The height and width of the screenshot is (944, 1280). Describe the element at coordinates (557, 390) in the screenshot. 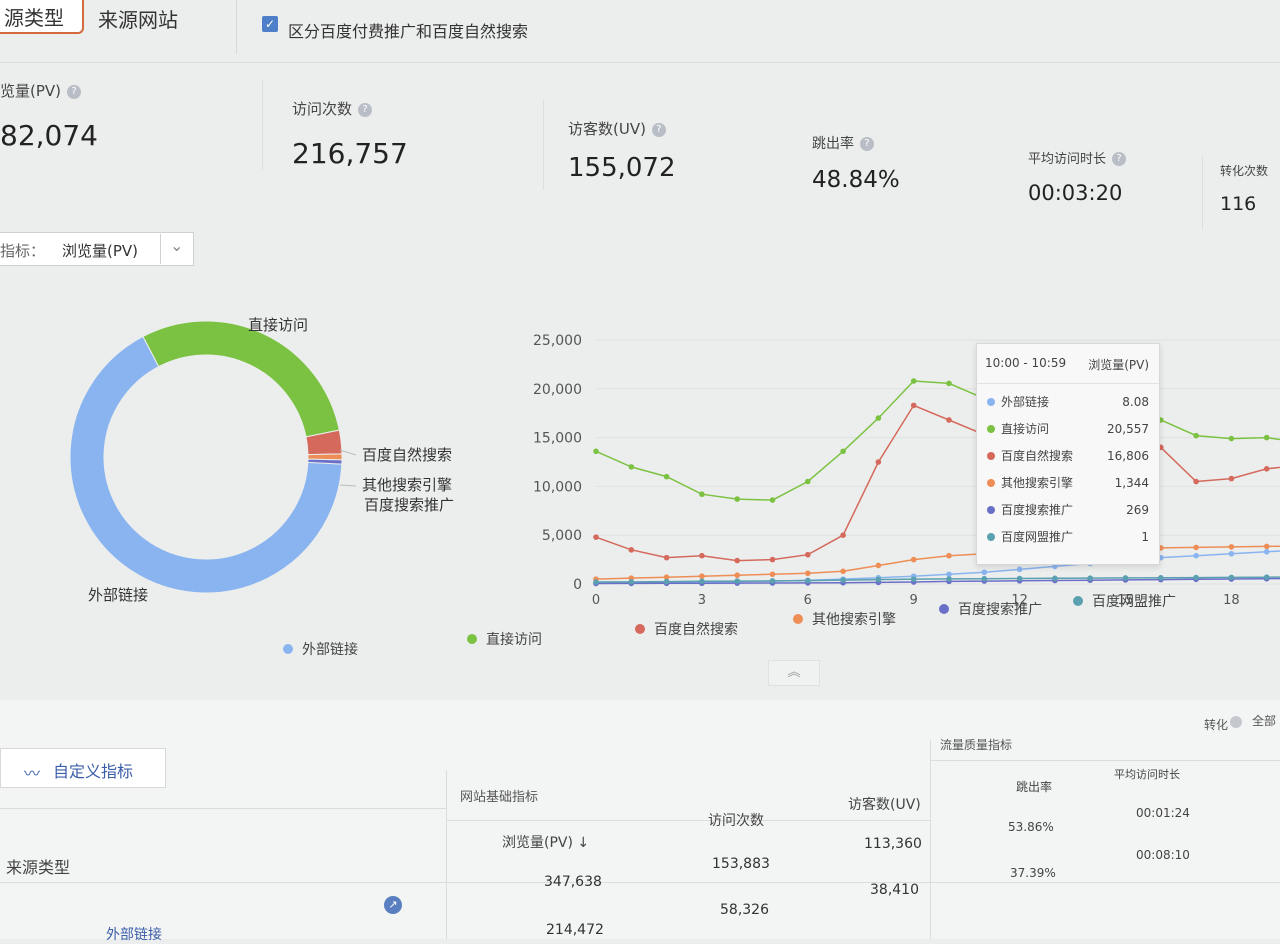

I see `y-tick-label: 20,000` at that location.